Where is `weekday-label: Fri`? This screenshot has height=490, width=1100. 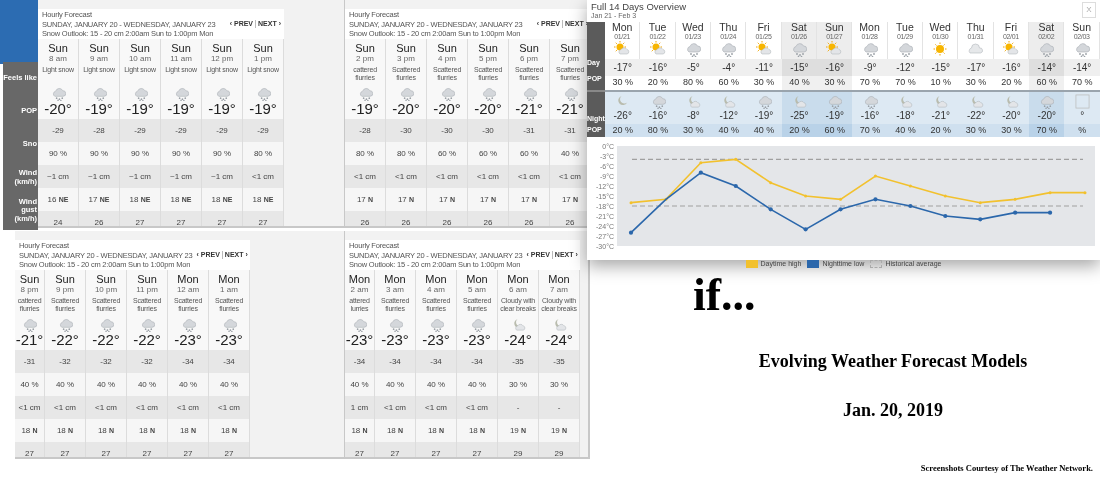 weekday-label: Fri is located at coordinates (763, 27).